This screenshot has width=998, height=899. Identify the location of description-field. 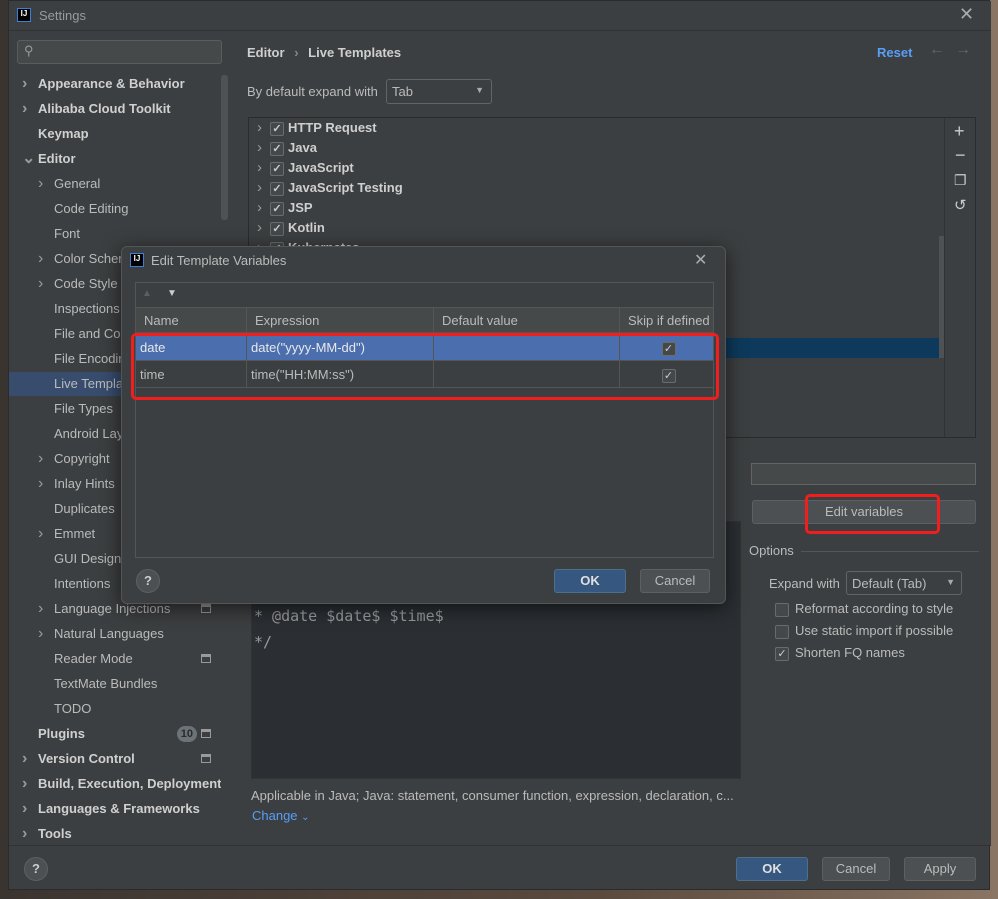
(863, 474).